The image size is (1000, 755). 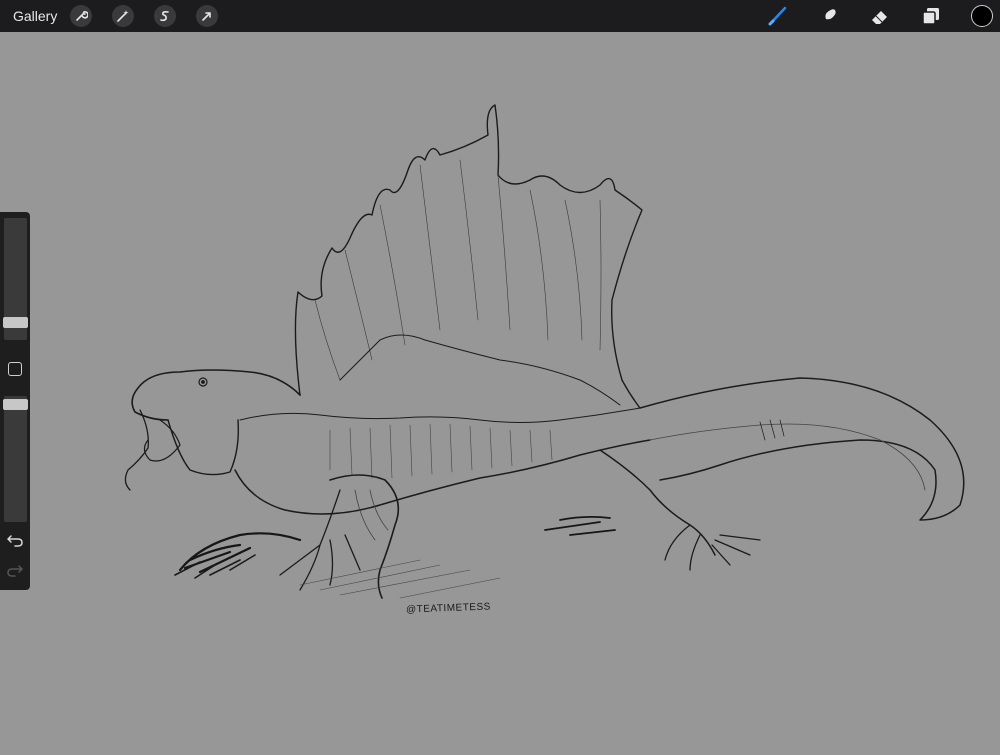 What do you see at coordinates (500, 16) in the screenshot?
I see `top-toolbar: Gallery` at bounding box center [500, 16].